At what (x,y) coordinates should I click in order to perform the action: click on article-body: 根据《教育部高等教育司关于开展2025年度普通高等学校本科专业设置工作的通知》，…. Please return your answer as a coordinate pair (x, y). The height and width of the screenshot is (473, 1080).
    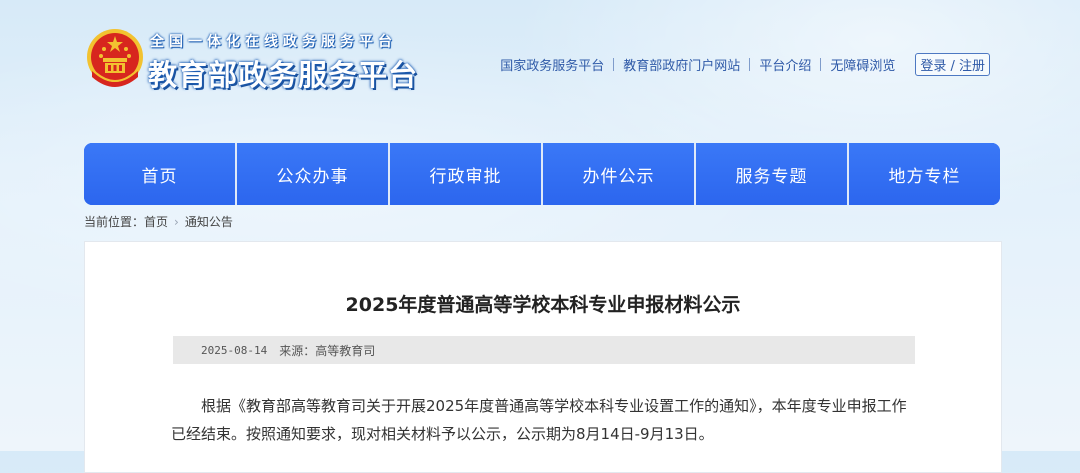
    Looking at the image, I should click on (539, 420).